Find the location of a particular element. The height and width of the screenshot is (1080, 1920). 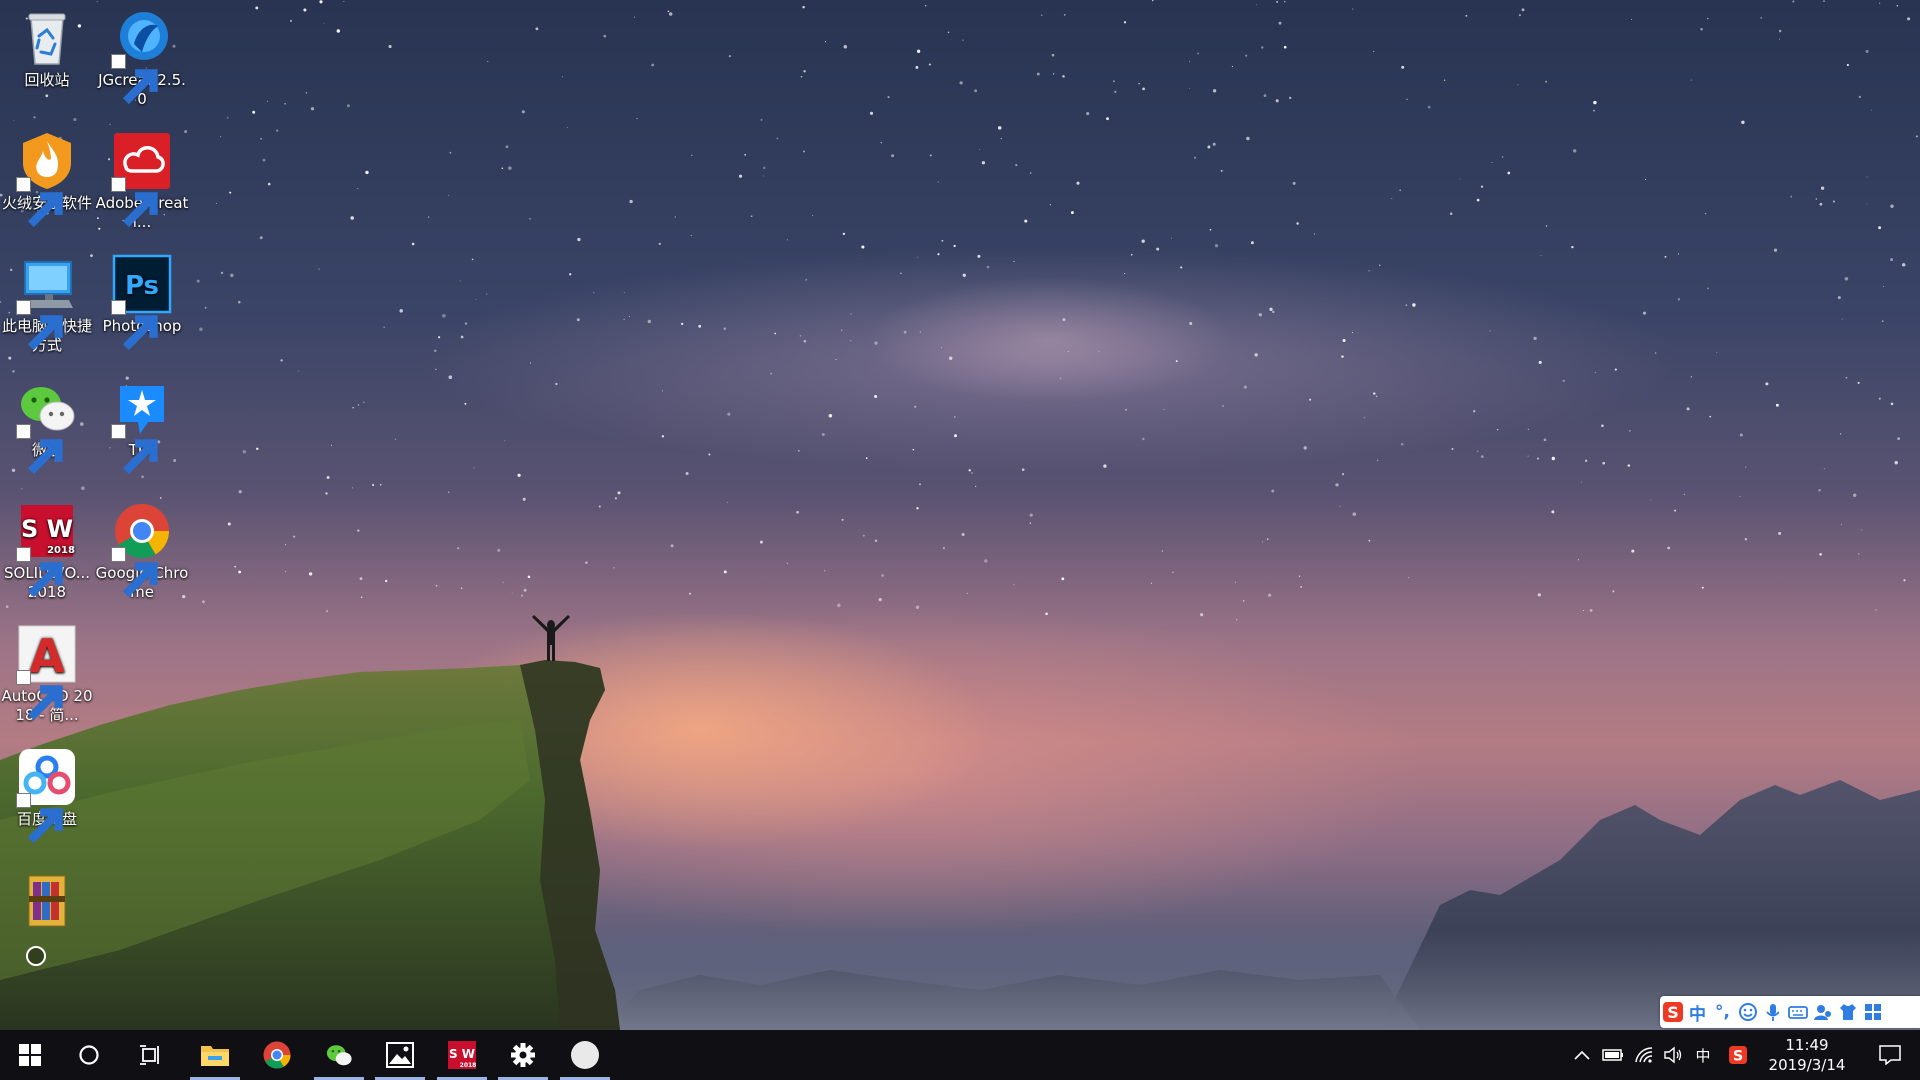

desktop-icon-solidworks: S W 2018 SOLIDWO... 2018 is located at coordinates (47, 548).